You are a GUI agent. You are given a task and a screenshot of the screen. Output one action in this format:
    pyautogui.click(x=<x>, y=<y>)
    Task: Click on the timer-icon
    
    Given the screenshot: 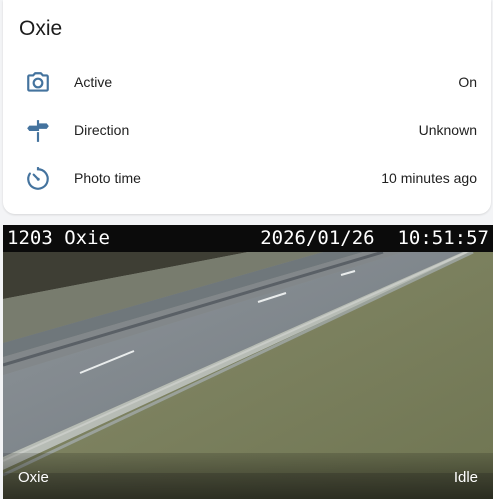 What is the action you would take?
    pyautogui.click(x=38, y=179)
    